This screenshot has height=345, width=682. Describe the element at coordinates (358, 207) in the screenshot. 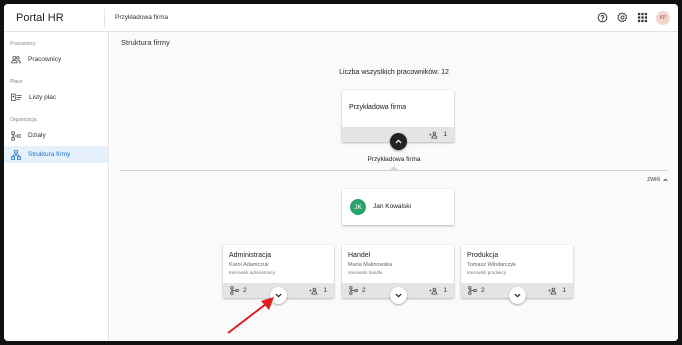

I see `manager-avatar: JK` at that location.